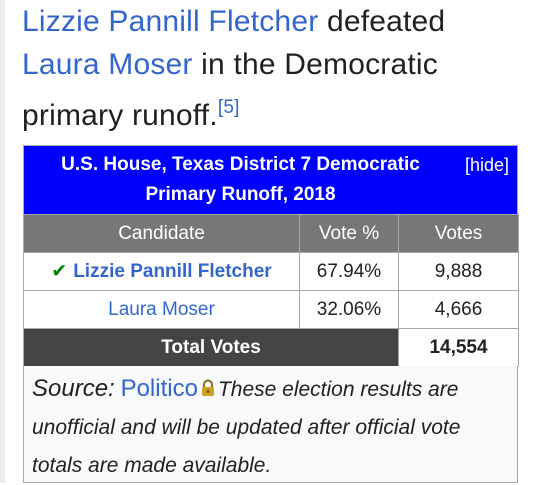 This screenshot has height=485, width=540. What do you see at coordinates (170, 21) in the screenshot?
I see `winner-link: Lizzie Pannill Fletcher` at bounding box center [170, 21].